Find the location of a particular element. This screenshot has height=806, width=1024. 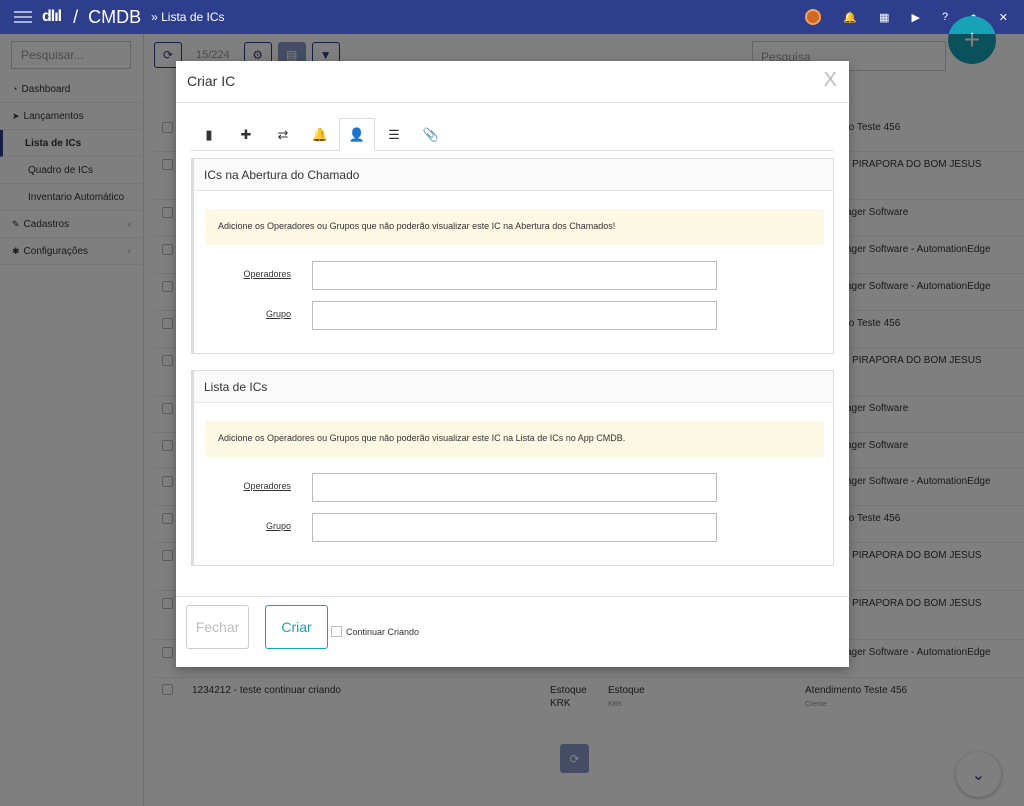

tab-paperclip-icon: 📎 is located at coordinates (431, 134).